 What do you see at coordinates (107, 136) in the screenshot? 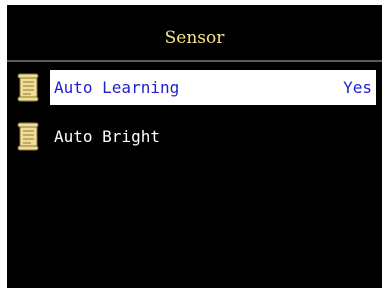
I see `menu-item-label: Auto Bright` at bounding box center [107, 136].